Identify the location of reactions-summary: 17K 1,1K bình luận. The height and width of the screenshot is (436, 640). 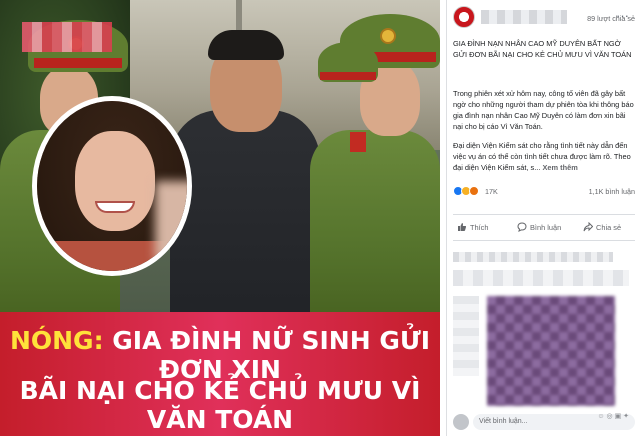
(544, 193).